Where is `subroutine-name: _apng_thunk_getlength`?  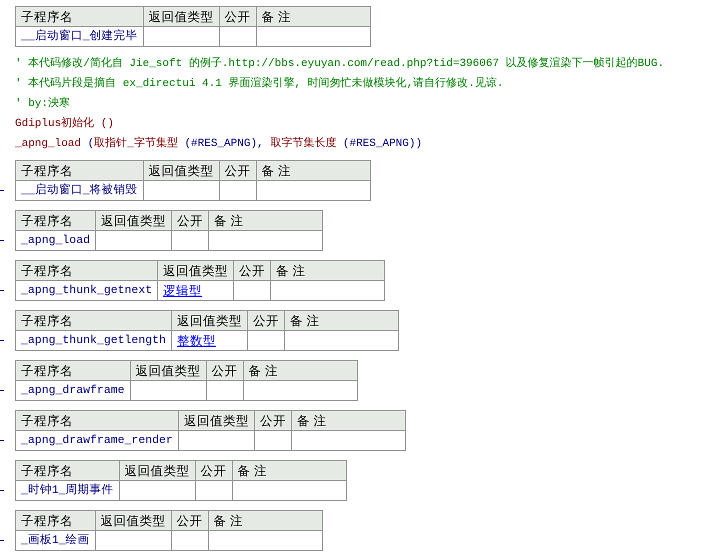 subroutine-name: _apng_thunk_getlength is located at coordinates (94, 340).